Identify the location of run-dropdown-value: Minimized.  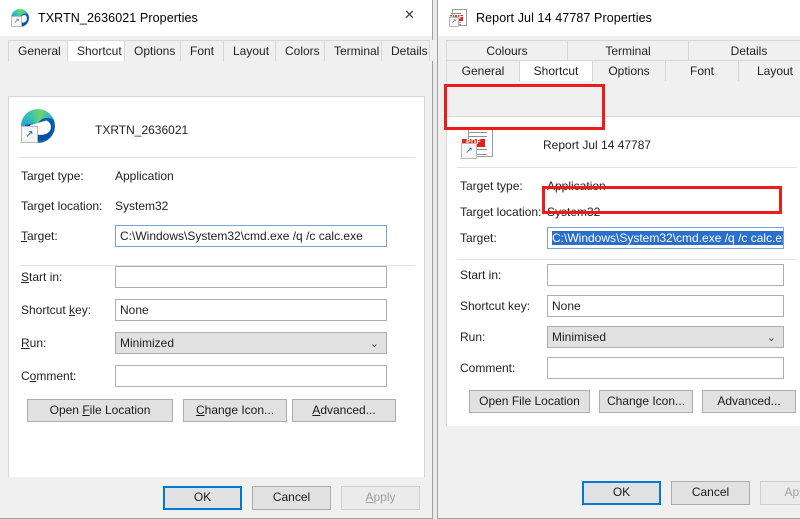
(147, 343).